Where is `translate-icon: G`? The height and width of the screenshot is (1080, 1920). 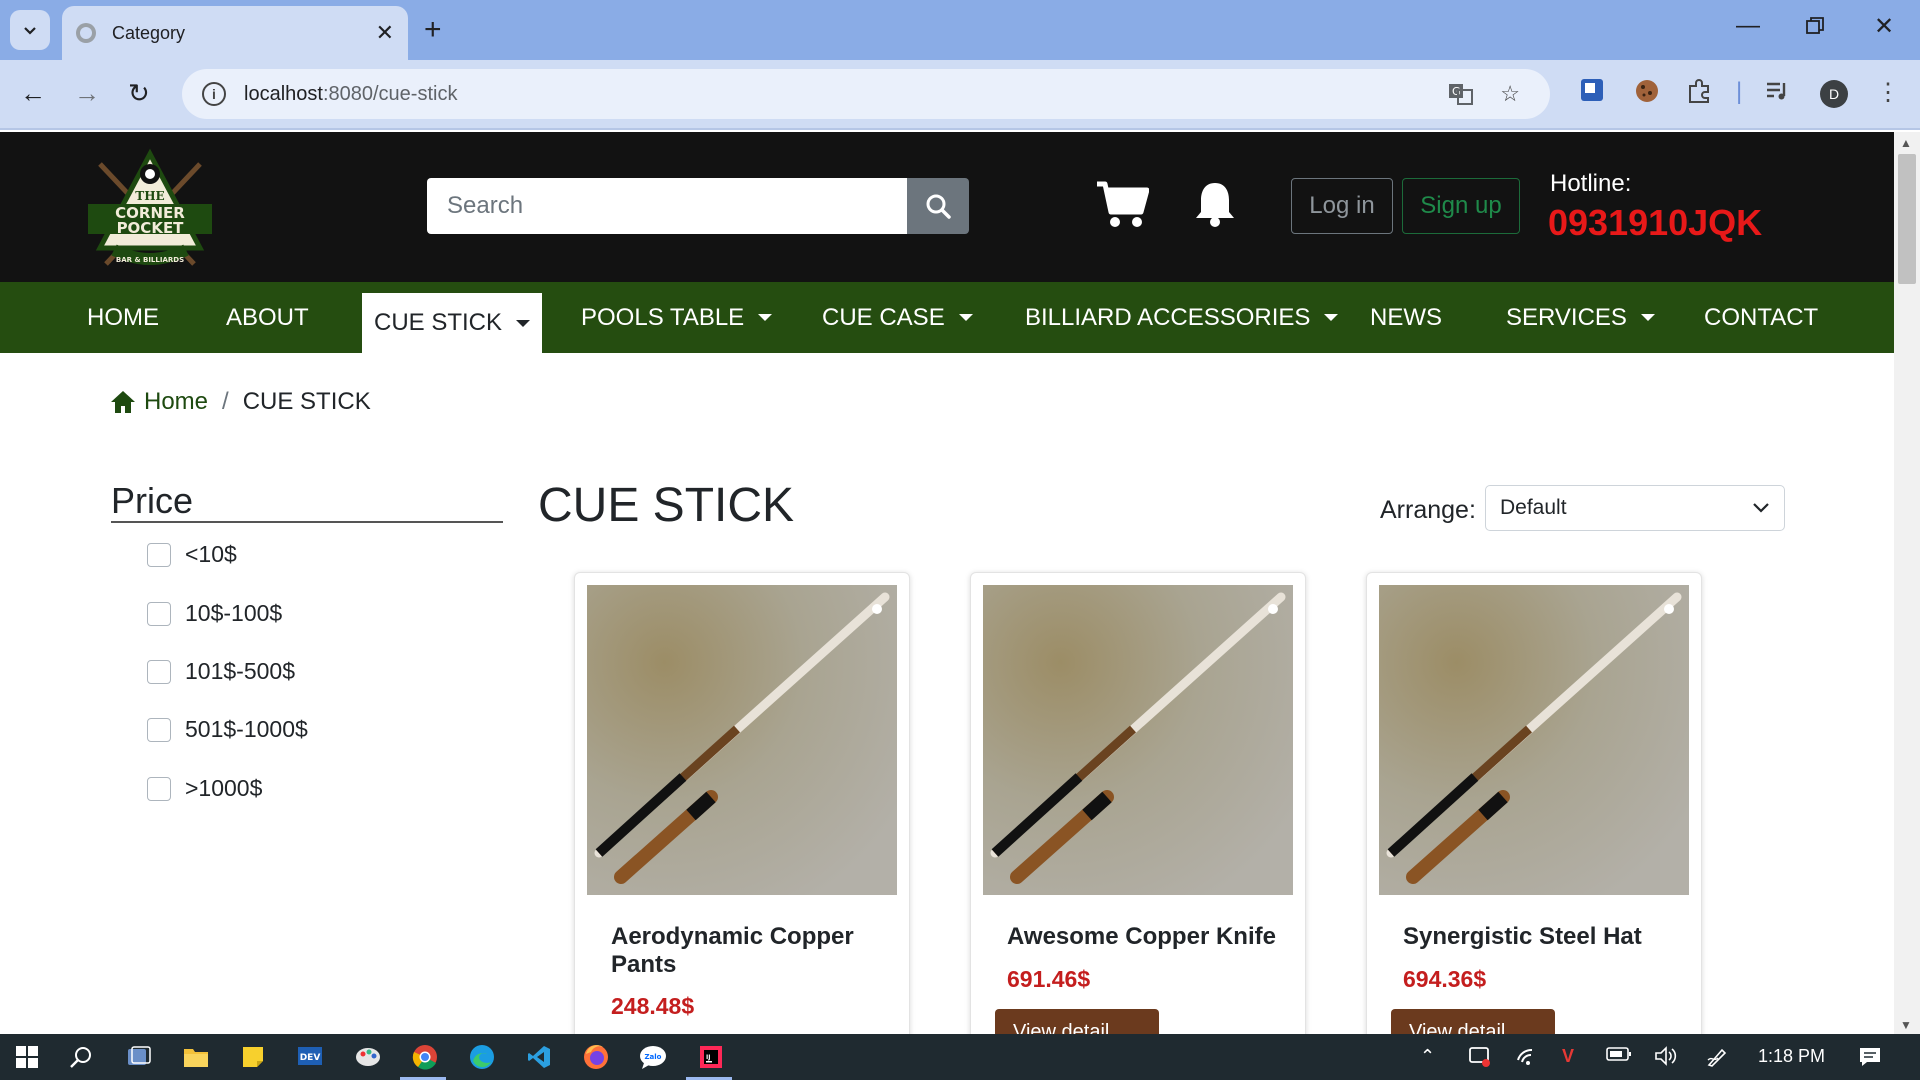 translate-icon: G is located at coordinates (1461, 97).